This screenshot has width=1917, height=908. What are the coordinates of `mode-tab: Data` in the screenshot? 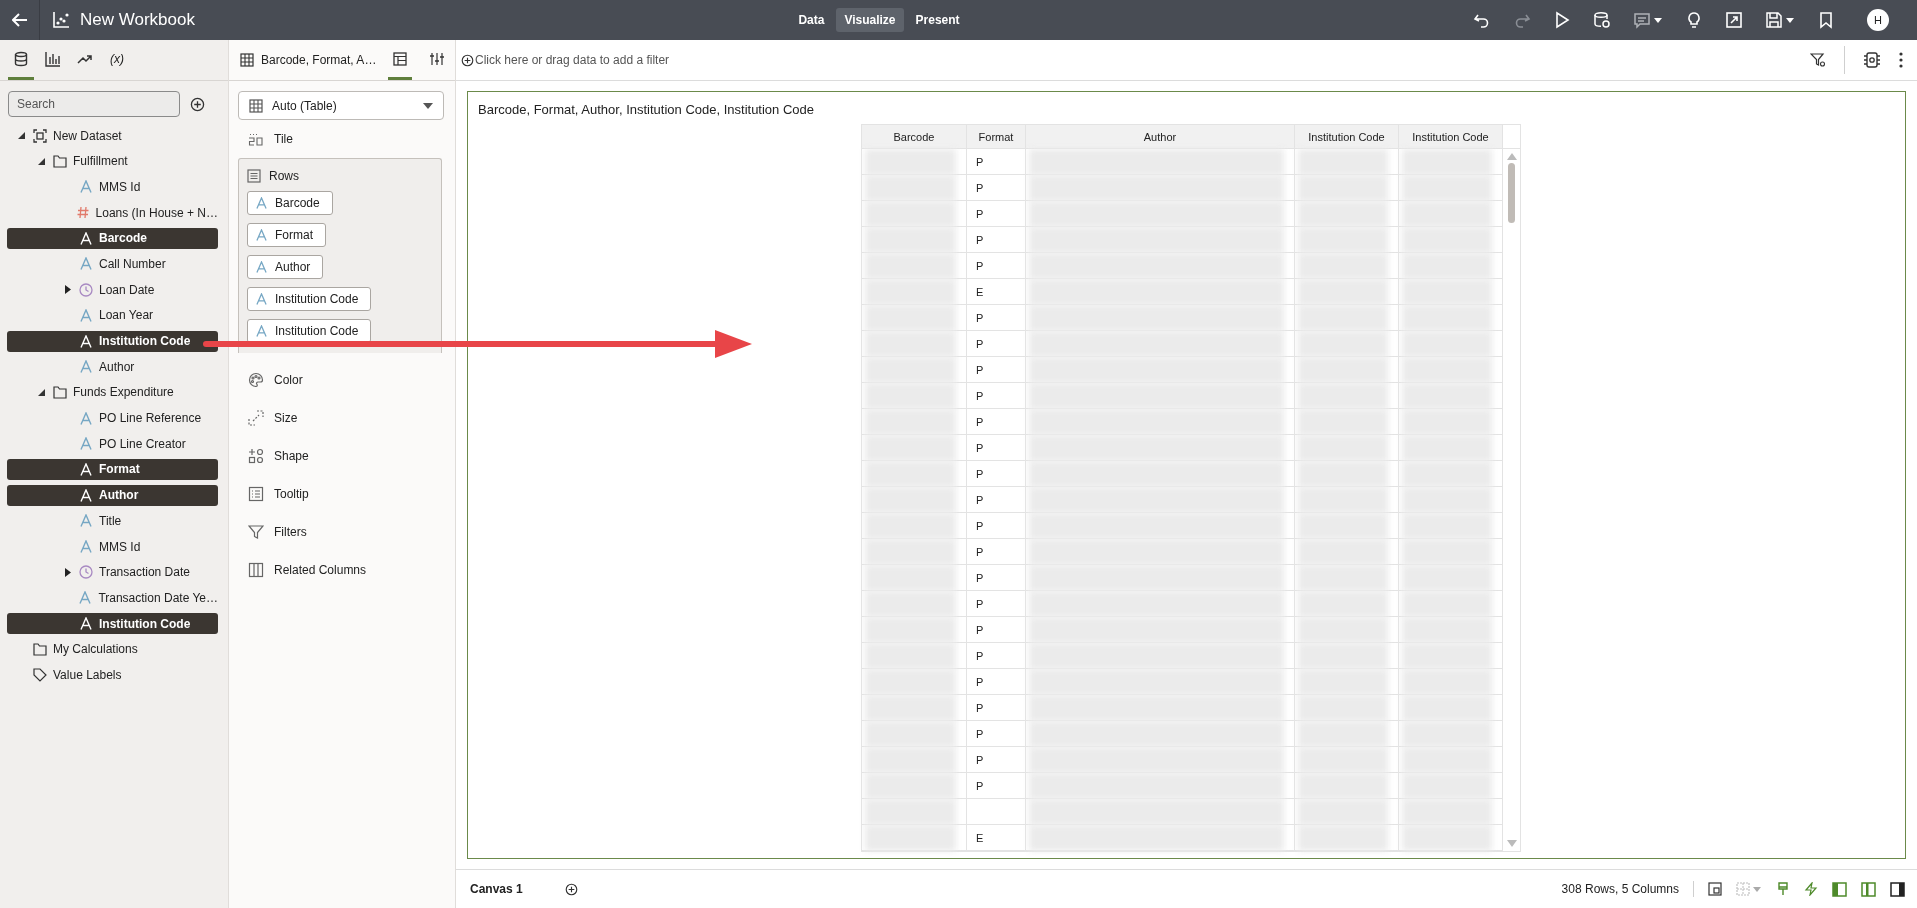 It's located at (811, 20).